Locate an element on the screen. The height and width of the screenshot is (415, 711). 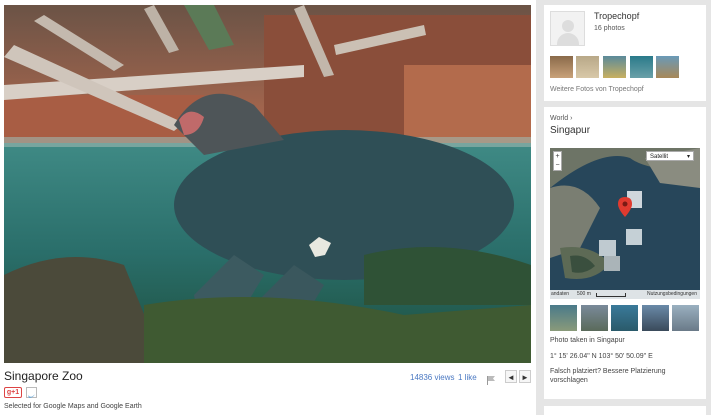
avatar-head-icon is located at coordinates (568, 26).